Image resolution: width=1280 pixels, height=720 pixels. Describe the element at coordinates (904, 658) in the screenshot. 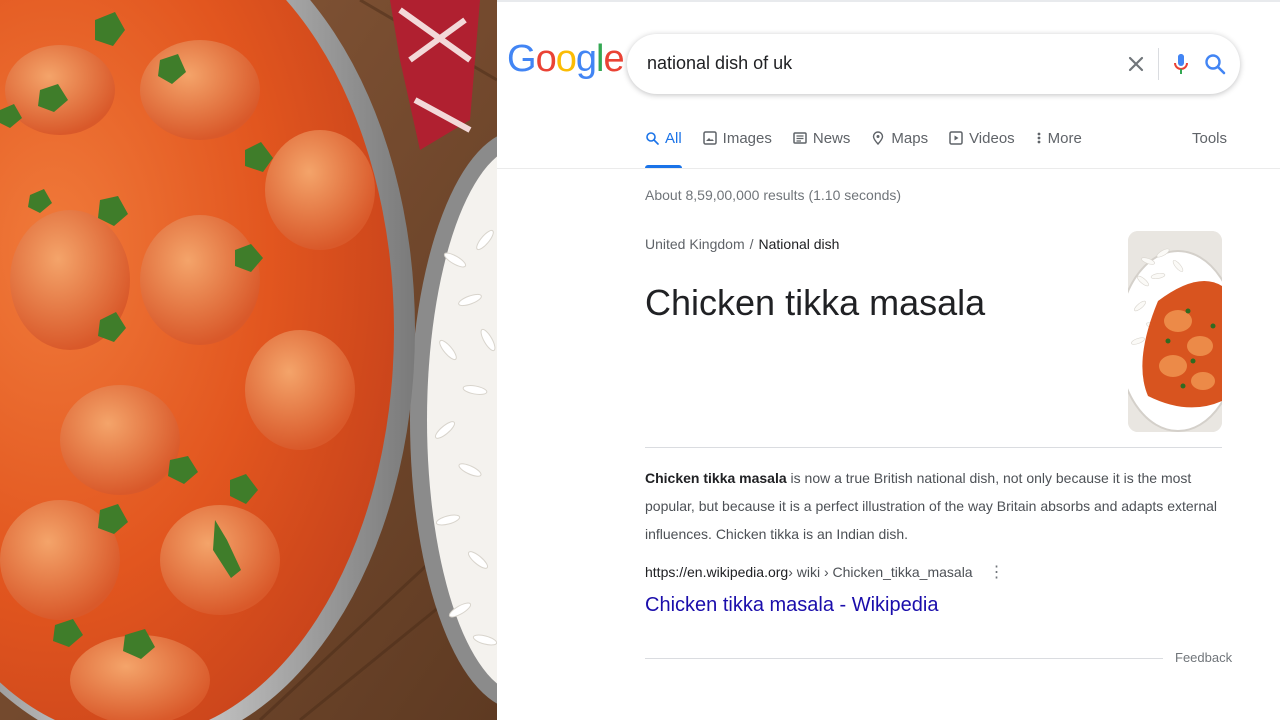

I see `feedback-divider` at that location.